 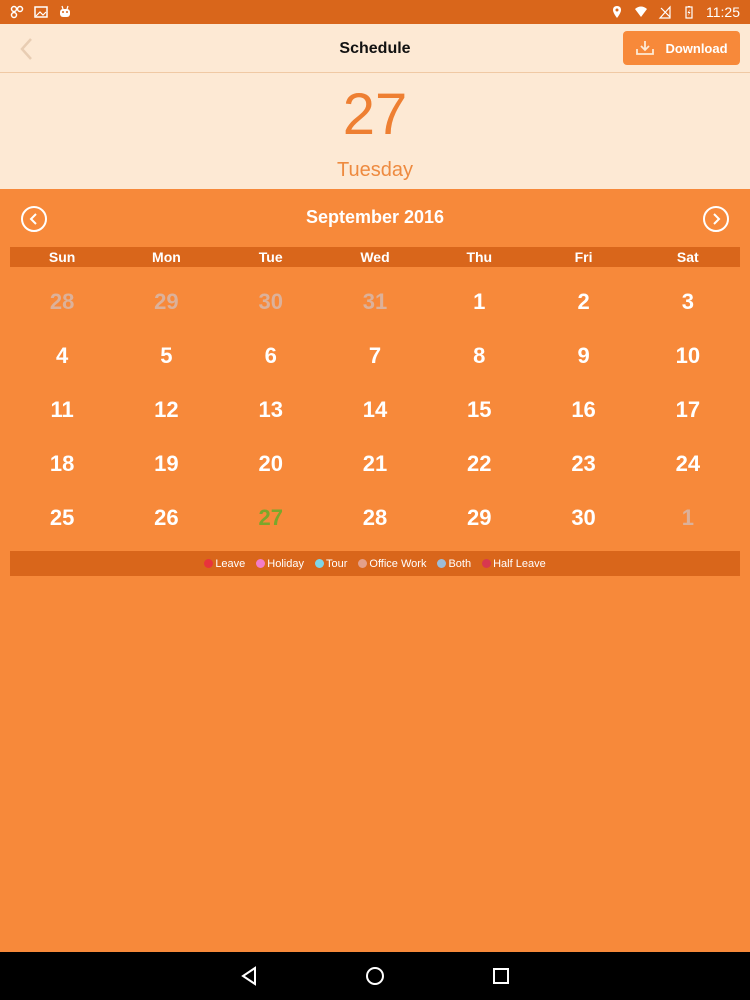 I want to click on next-month-button, so click(x=716, y=219).